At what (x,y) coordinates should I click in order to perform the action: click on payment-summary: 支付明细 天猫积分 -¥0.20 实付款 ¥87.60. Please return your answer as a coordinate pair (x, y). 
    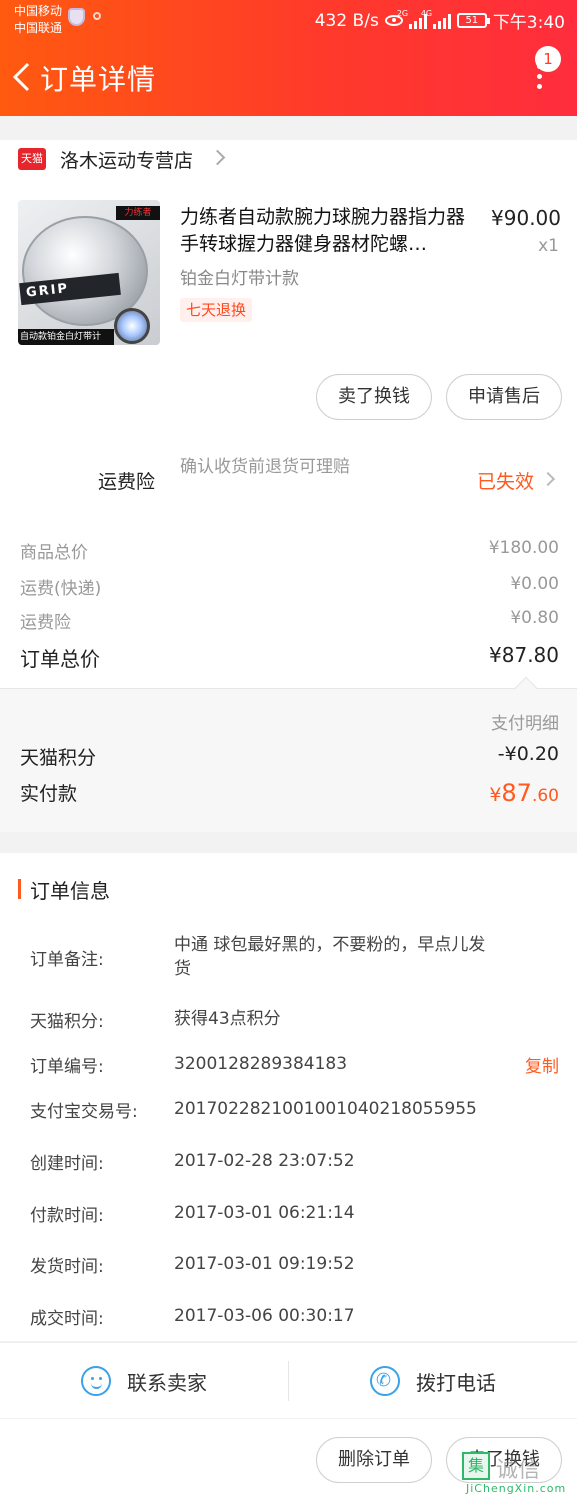
    Looking at the image, I should click on (288, 754).